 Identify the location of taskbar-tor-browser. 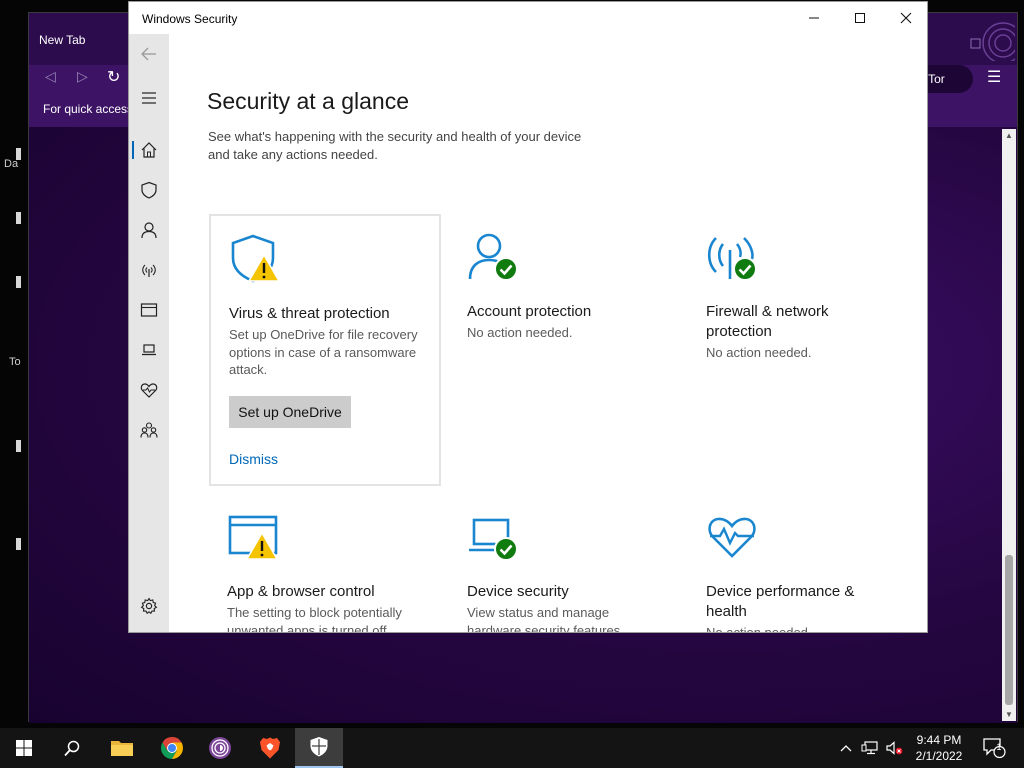
(220, 748).